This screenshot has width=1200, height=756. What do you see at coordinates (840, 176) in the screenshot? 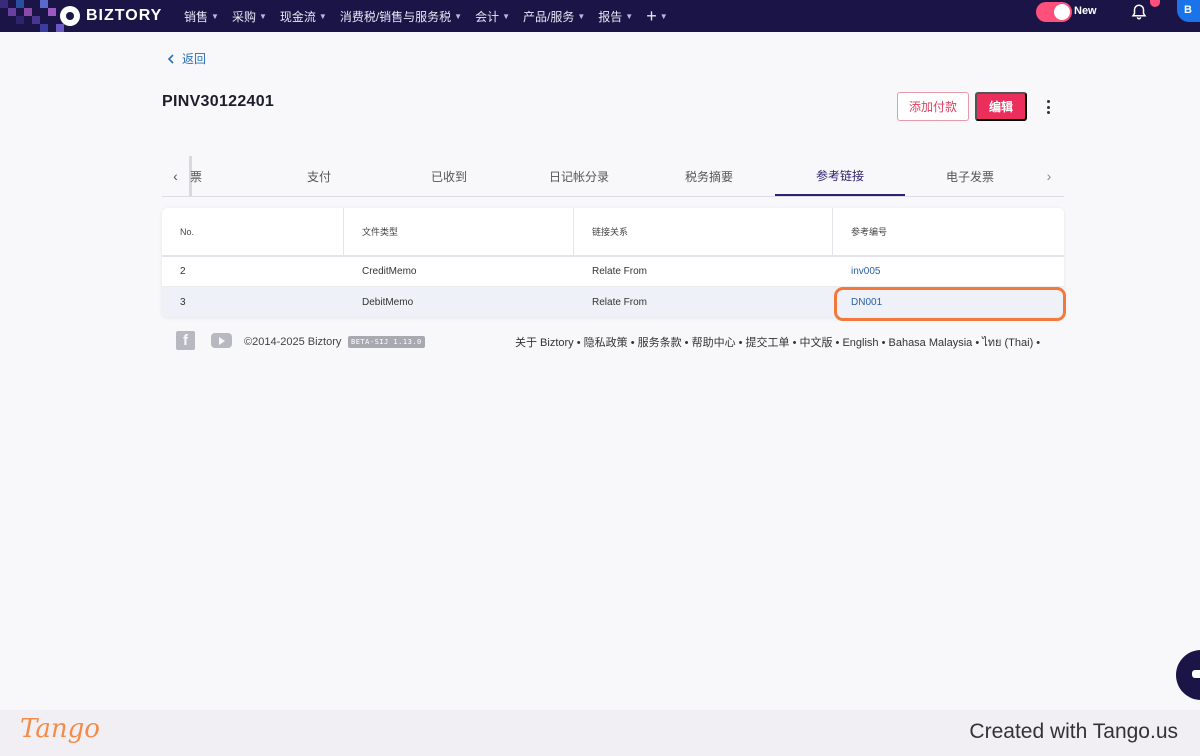
I see `tab-reference-links: 参考链接` at bounding box center [840, 176].